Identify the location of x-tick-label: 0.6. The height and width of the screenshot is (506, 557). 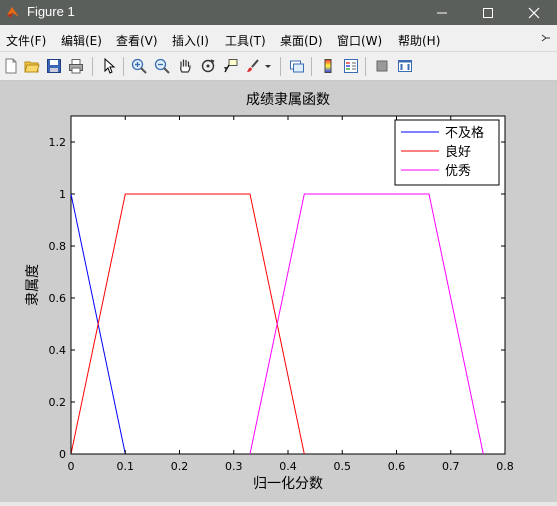
(397, 466).